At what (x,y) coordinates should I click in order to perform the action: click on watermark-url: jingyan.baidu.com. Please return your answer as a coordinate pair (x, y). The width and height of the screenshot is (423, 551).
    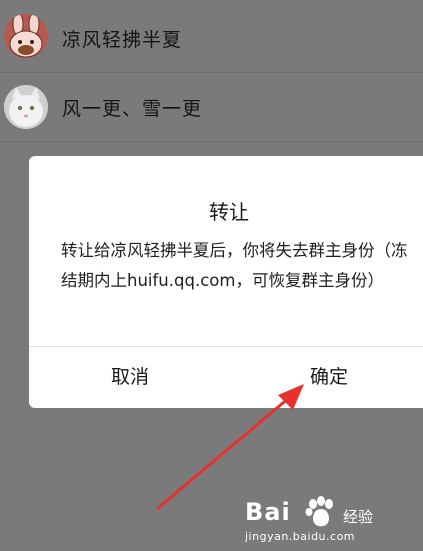
    Looking at the image, I should click on (300, 536).